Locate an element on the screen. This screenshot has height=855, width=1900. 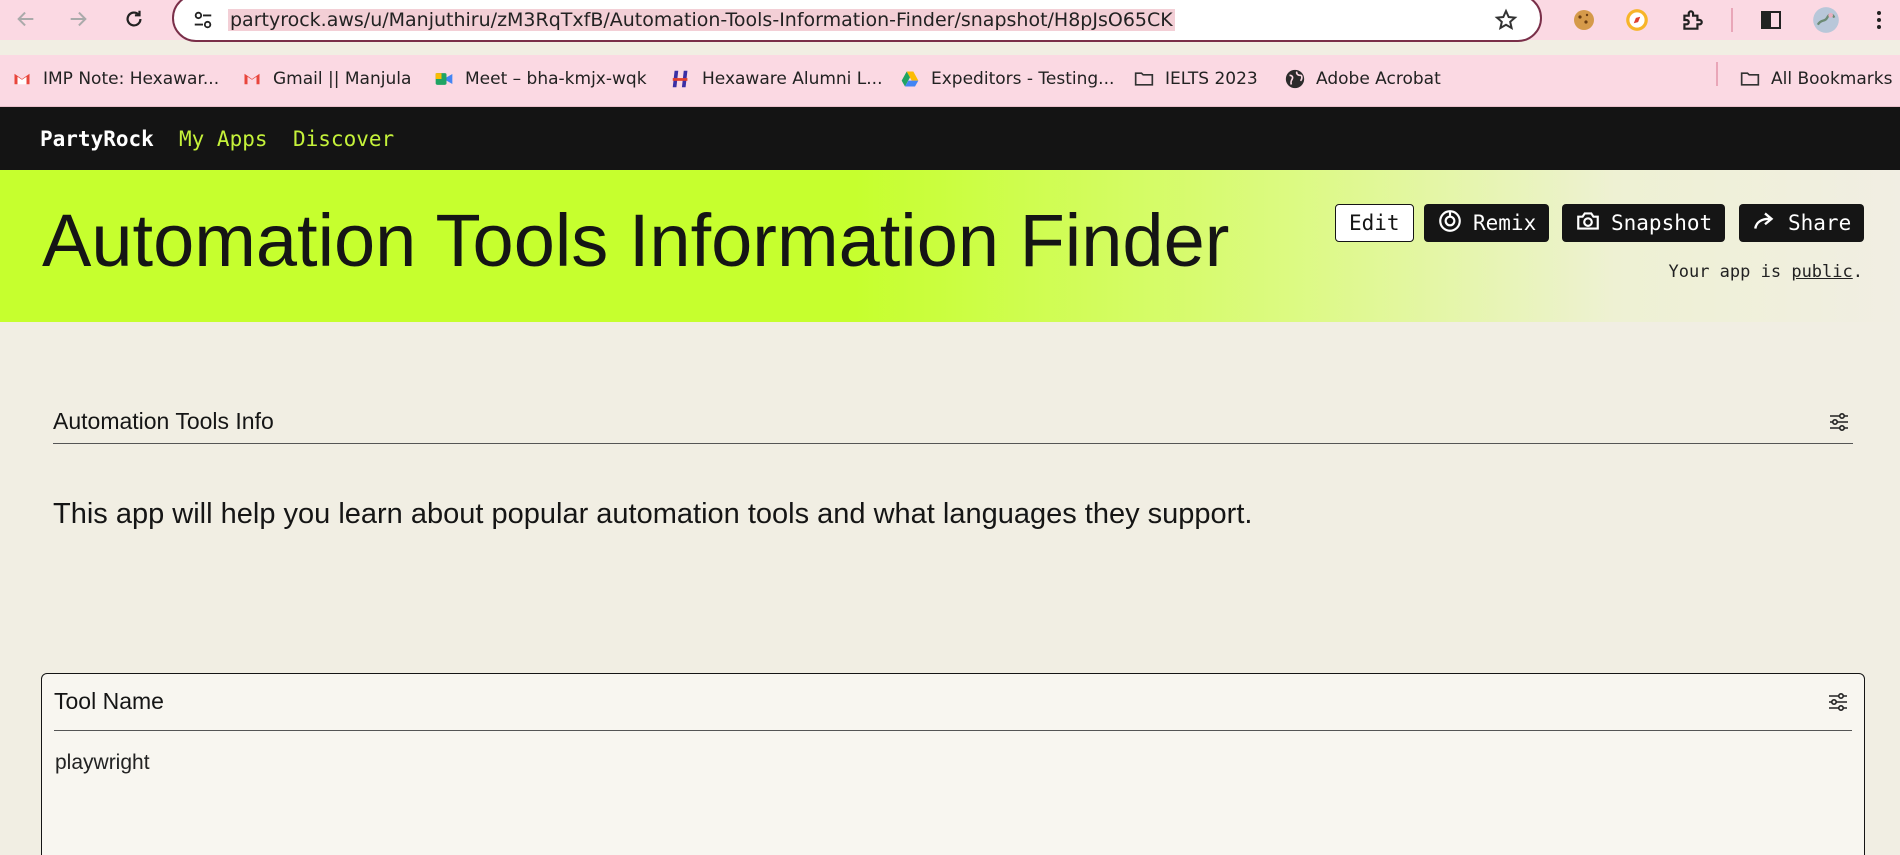
back-icon is located at coordinates (26, 19).